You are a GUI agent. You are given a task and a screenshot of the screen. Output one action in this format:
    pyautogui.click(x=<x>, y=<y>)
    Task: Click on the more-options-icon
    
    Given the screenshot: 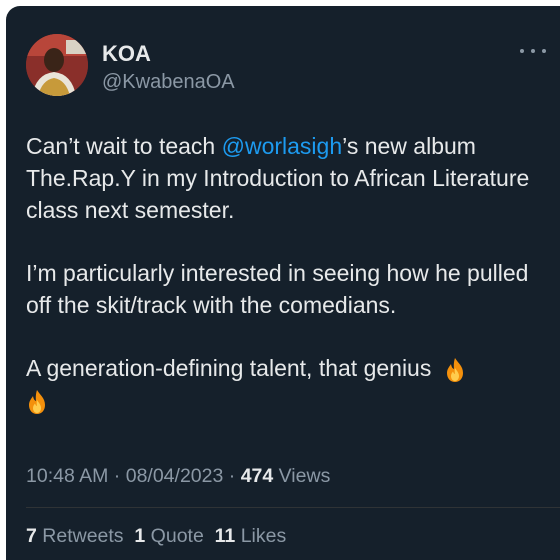 What is the action you would take?
    pyautogui.click(x=533, y=51)
    